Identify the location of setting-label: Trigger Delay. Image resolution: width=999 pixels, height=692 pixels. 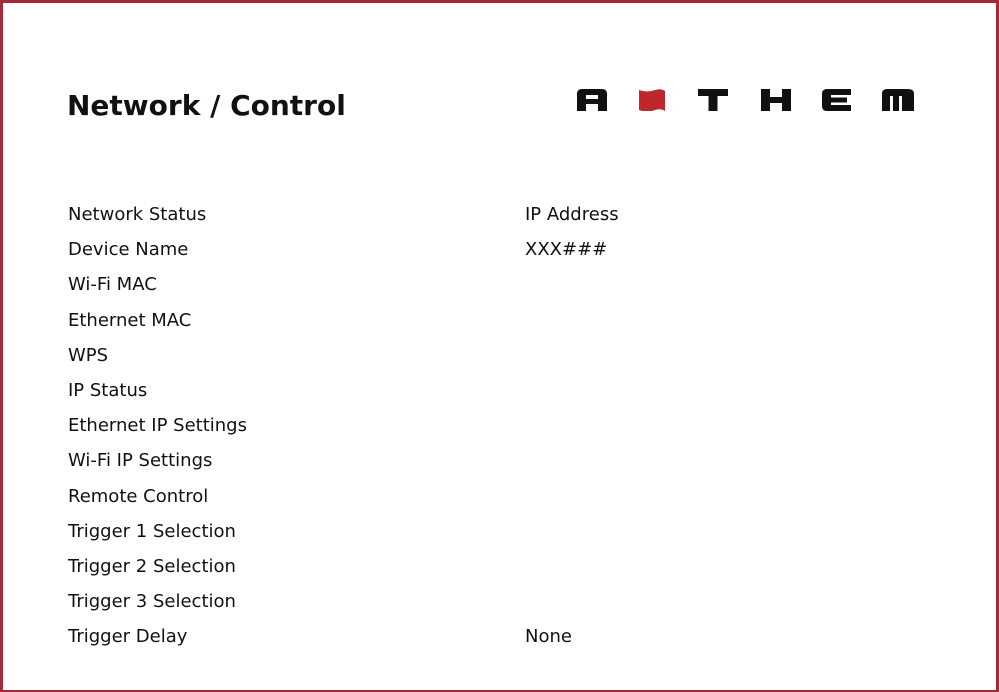
(128, 637).